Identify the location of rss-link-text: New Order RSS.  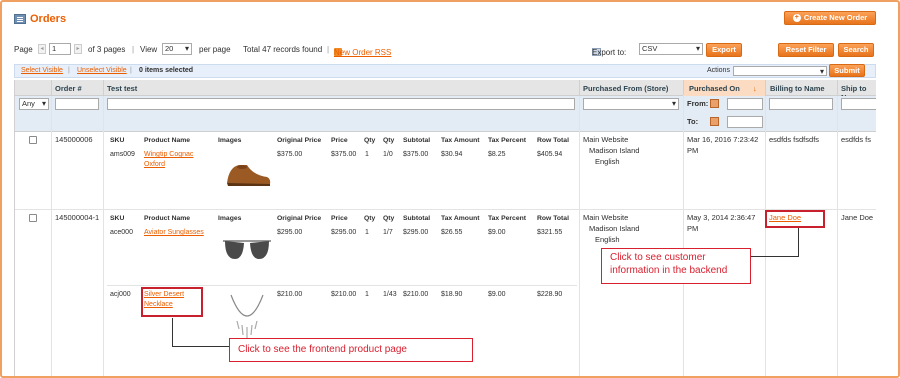
(362, 52).